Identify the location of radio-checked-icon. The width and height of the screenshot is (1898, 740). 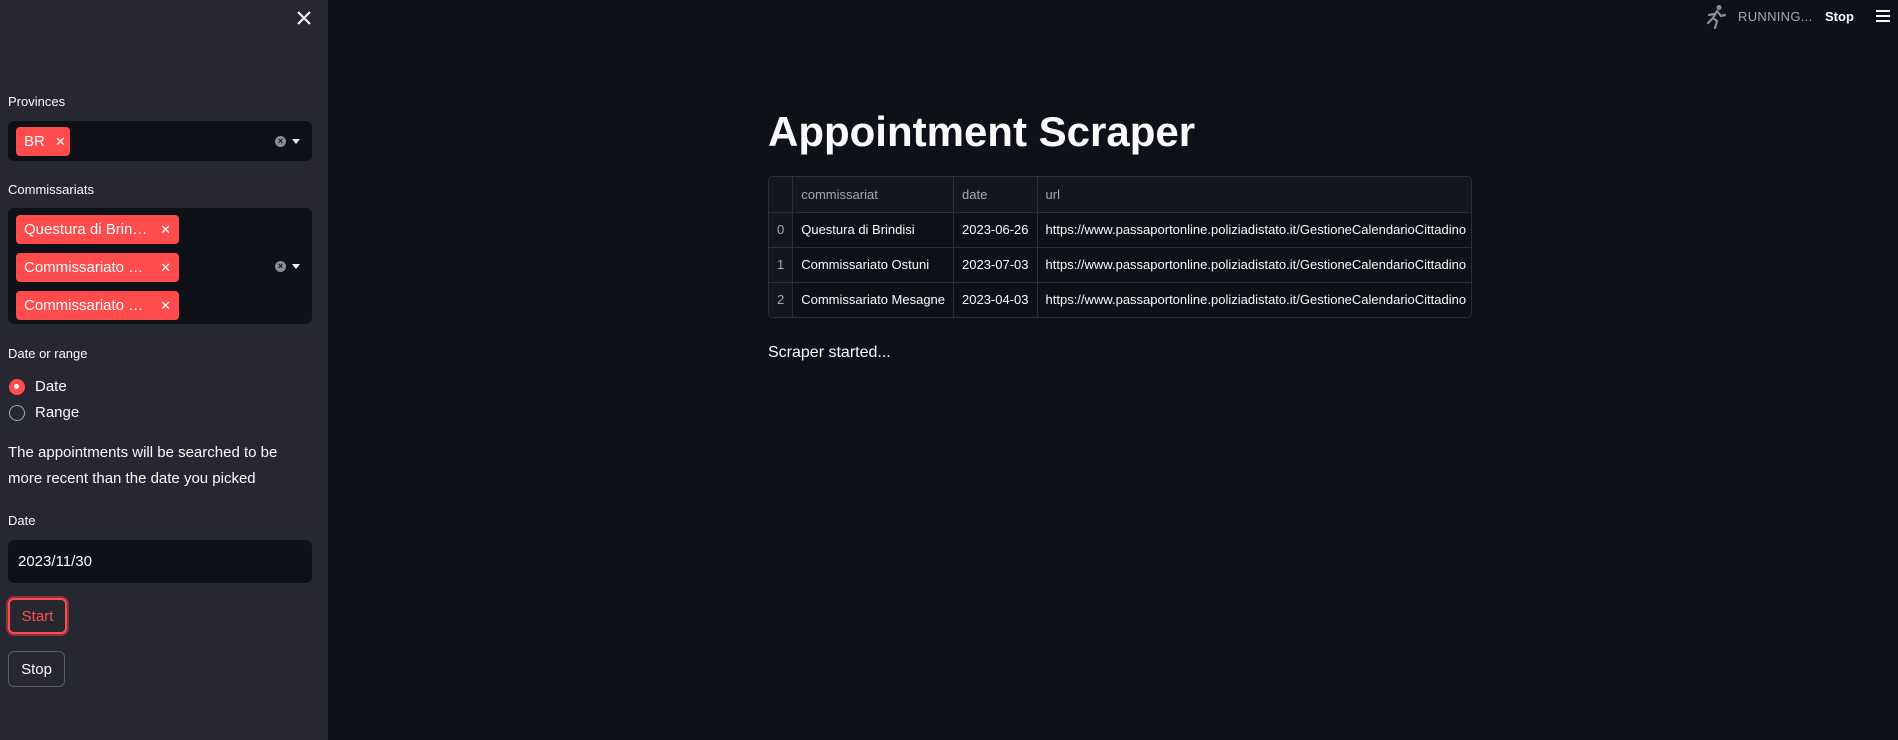
(17, 386).